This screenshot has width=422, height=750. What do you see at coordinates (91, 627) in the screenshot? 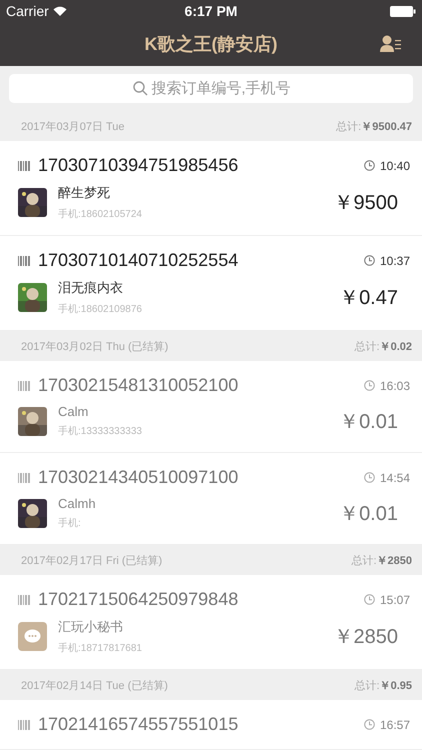
I see `customer-name: 汇玩小秘书` at bounding box center [91, 627].